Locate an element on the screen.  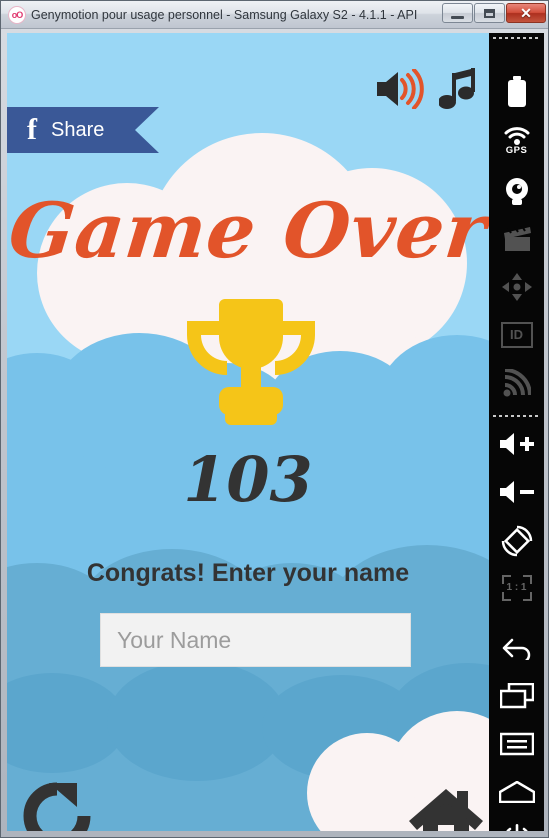
toolbar-item-scale-label: 1 is located at coordinates (516, 587).